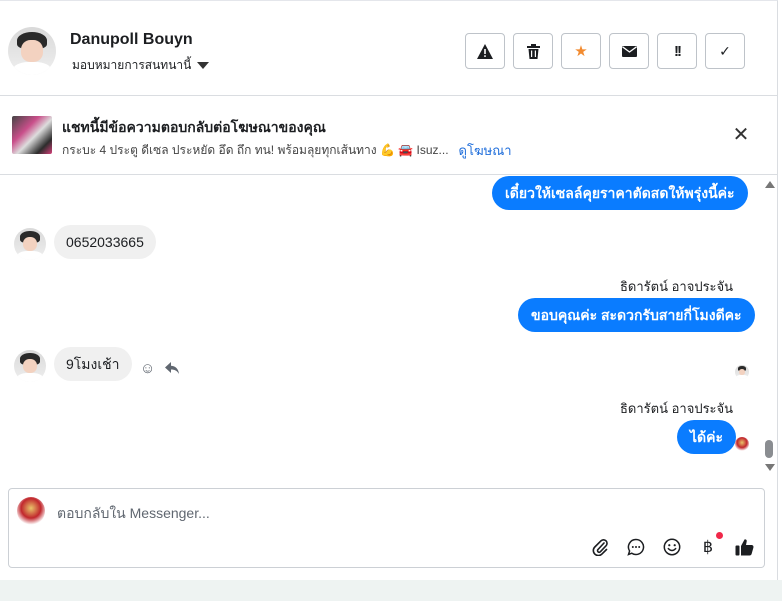  I want to click on warning-icon, so click(485, 51).